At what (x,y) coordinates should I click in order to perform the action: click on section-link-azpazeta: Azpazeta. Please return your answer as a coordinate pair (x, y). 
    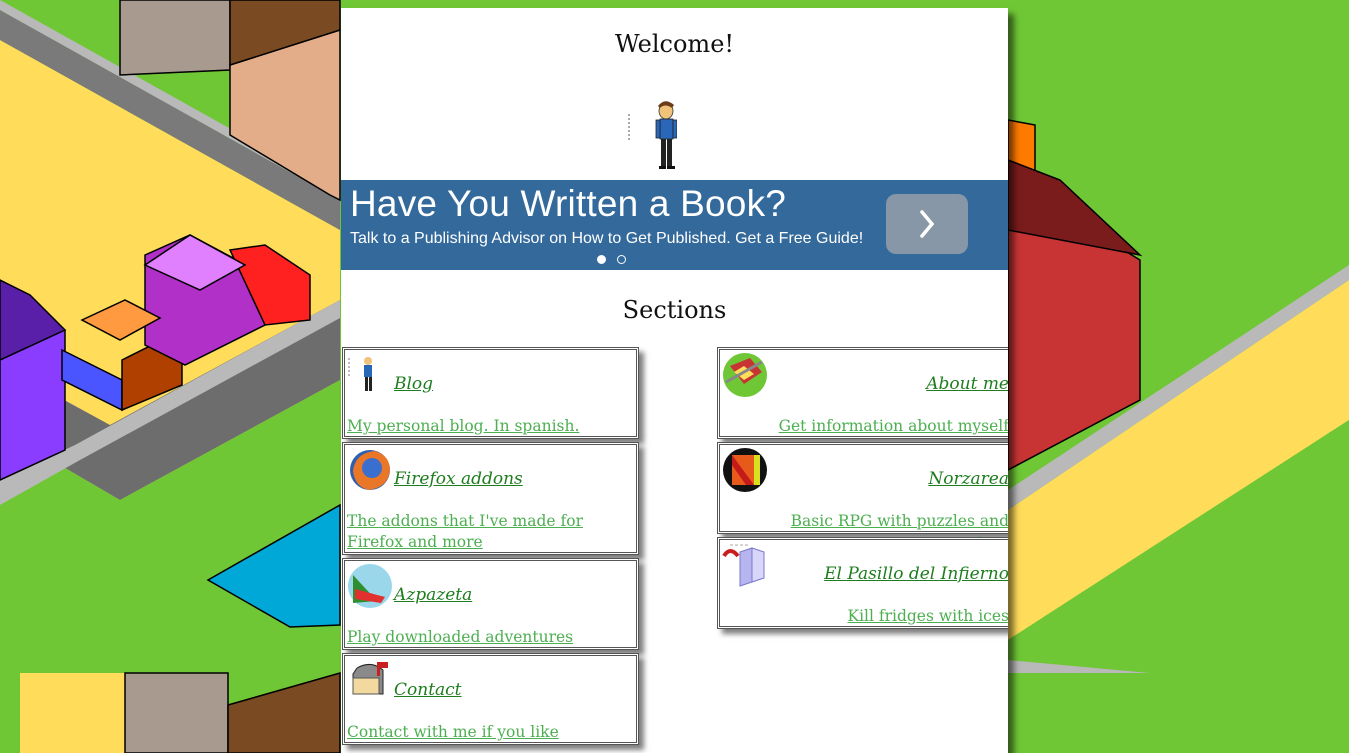
    Looking at the image, I should click on (433, 595).